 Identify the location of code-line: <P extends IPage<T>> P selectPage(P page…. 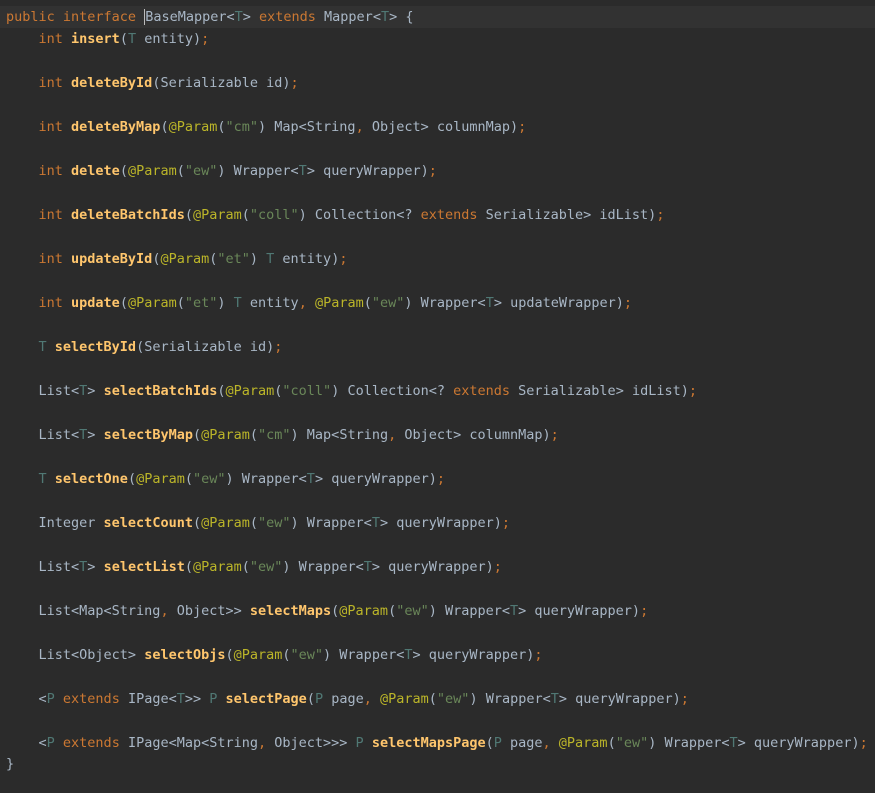
(347, 699).